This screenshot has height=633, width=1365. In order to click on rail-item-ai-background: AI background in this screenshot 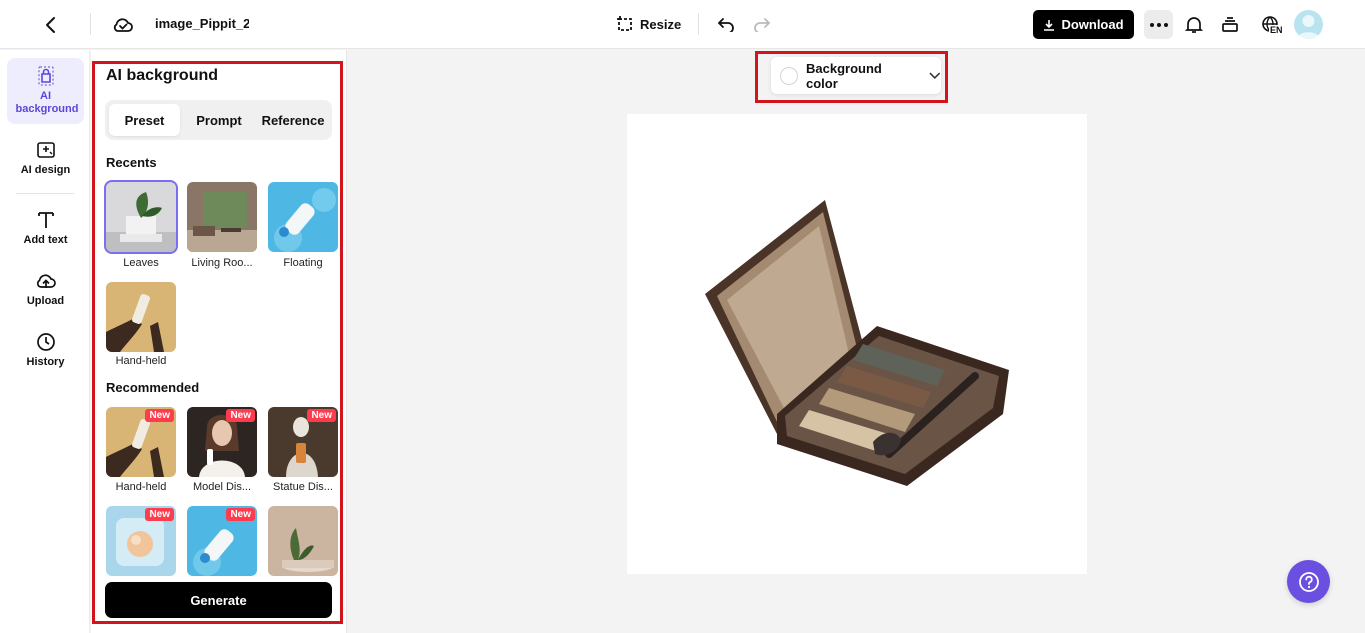, I will do `click(45, 91)`.